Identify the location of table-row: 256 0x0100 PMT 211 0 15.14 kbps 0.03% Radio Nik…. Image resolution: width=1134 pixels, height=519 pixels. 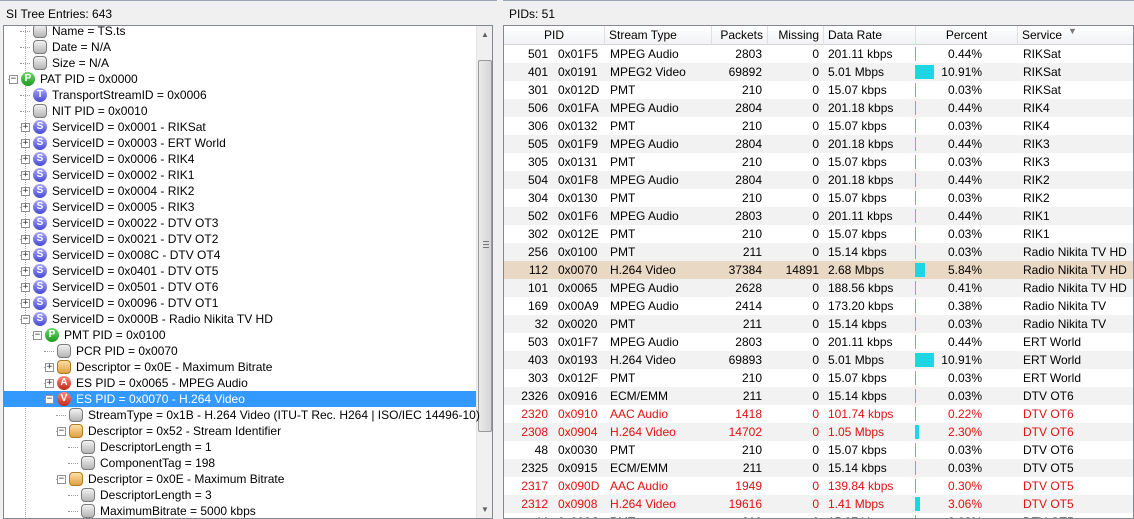
(818, 252).